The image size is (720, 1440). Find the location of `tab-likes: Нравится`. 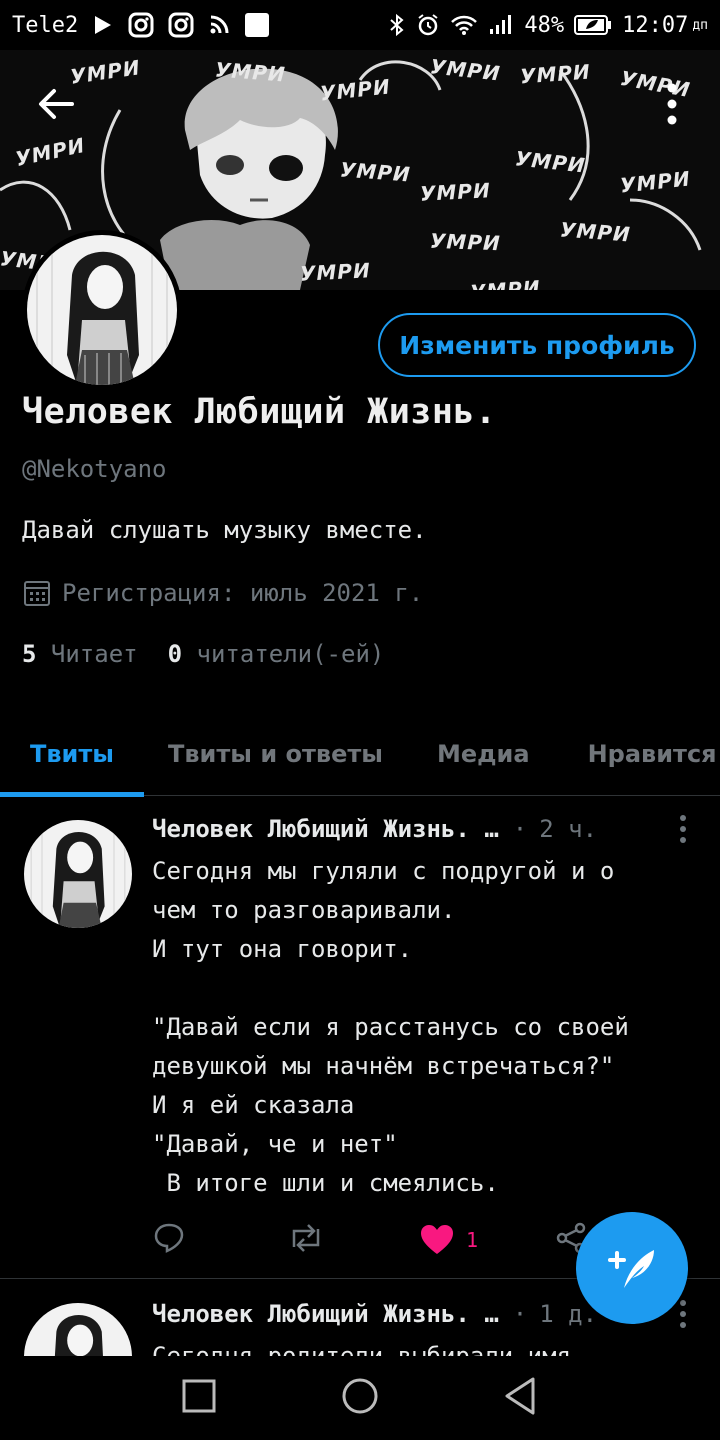

tab-likes: Нравится is located at coordinates (638, 754).